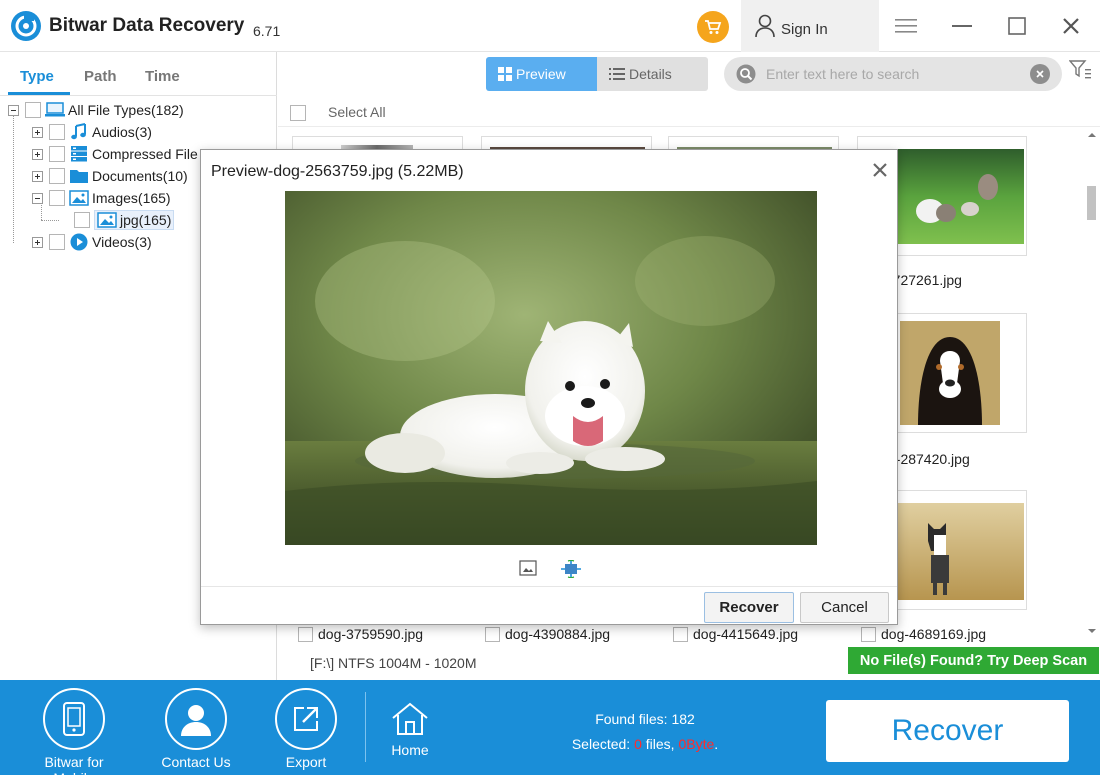  What do you see at coordinates (298, 113) in the screenshot?
I see `select-all-checkbox` at bounding box center [298, 113].